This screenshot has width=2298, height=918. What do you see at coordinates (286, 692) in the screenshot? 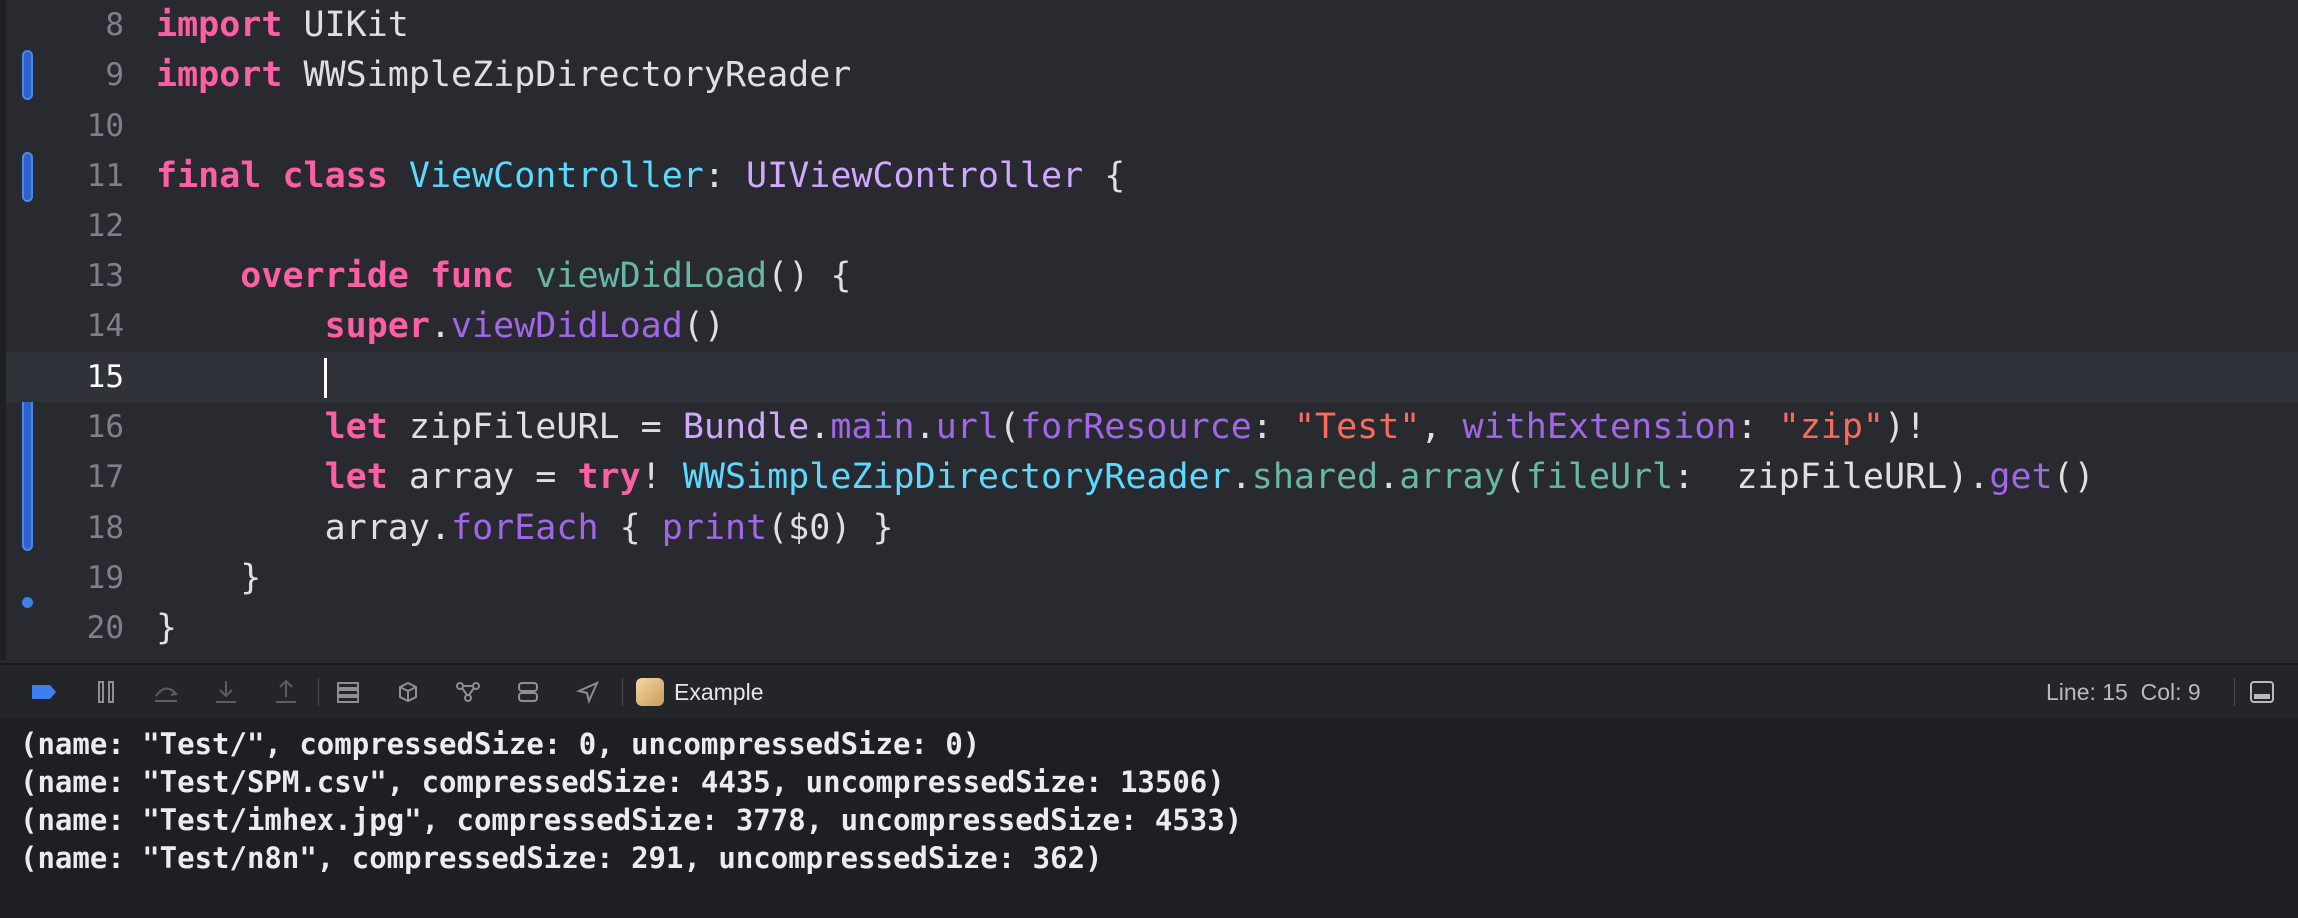
I see `step-out-icon` at bounding box center [286, 692].